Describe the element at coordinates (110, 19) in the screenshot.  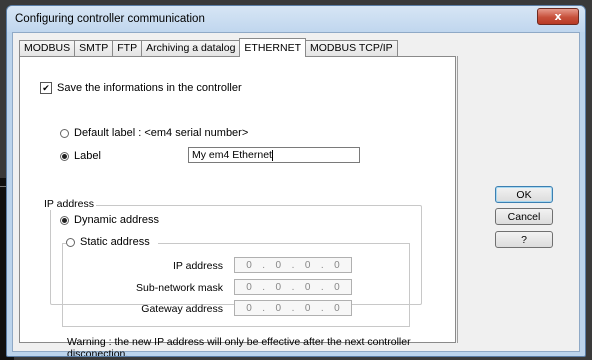
I see `window-title: Configuring controller communication` at that location.